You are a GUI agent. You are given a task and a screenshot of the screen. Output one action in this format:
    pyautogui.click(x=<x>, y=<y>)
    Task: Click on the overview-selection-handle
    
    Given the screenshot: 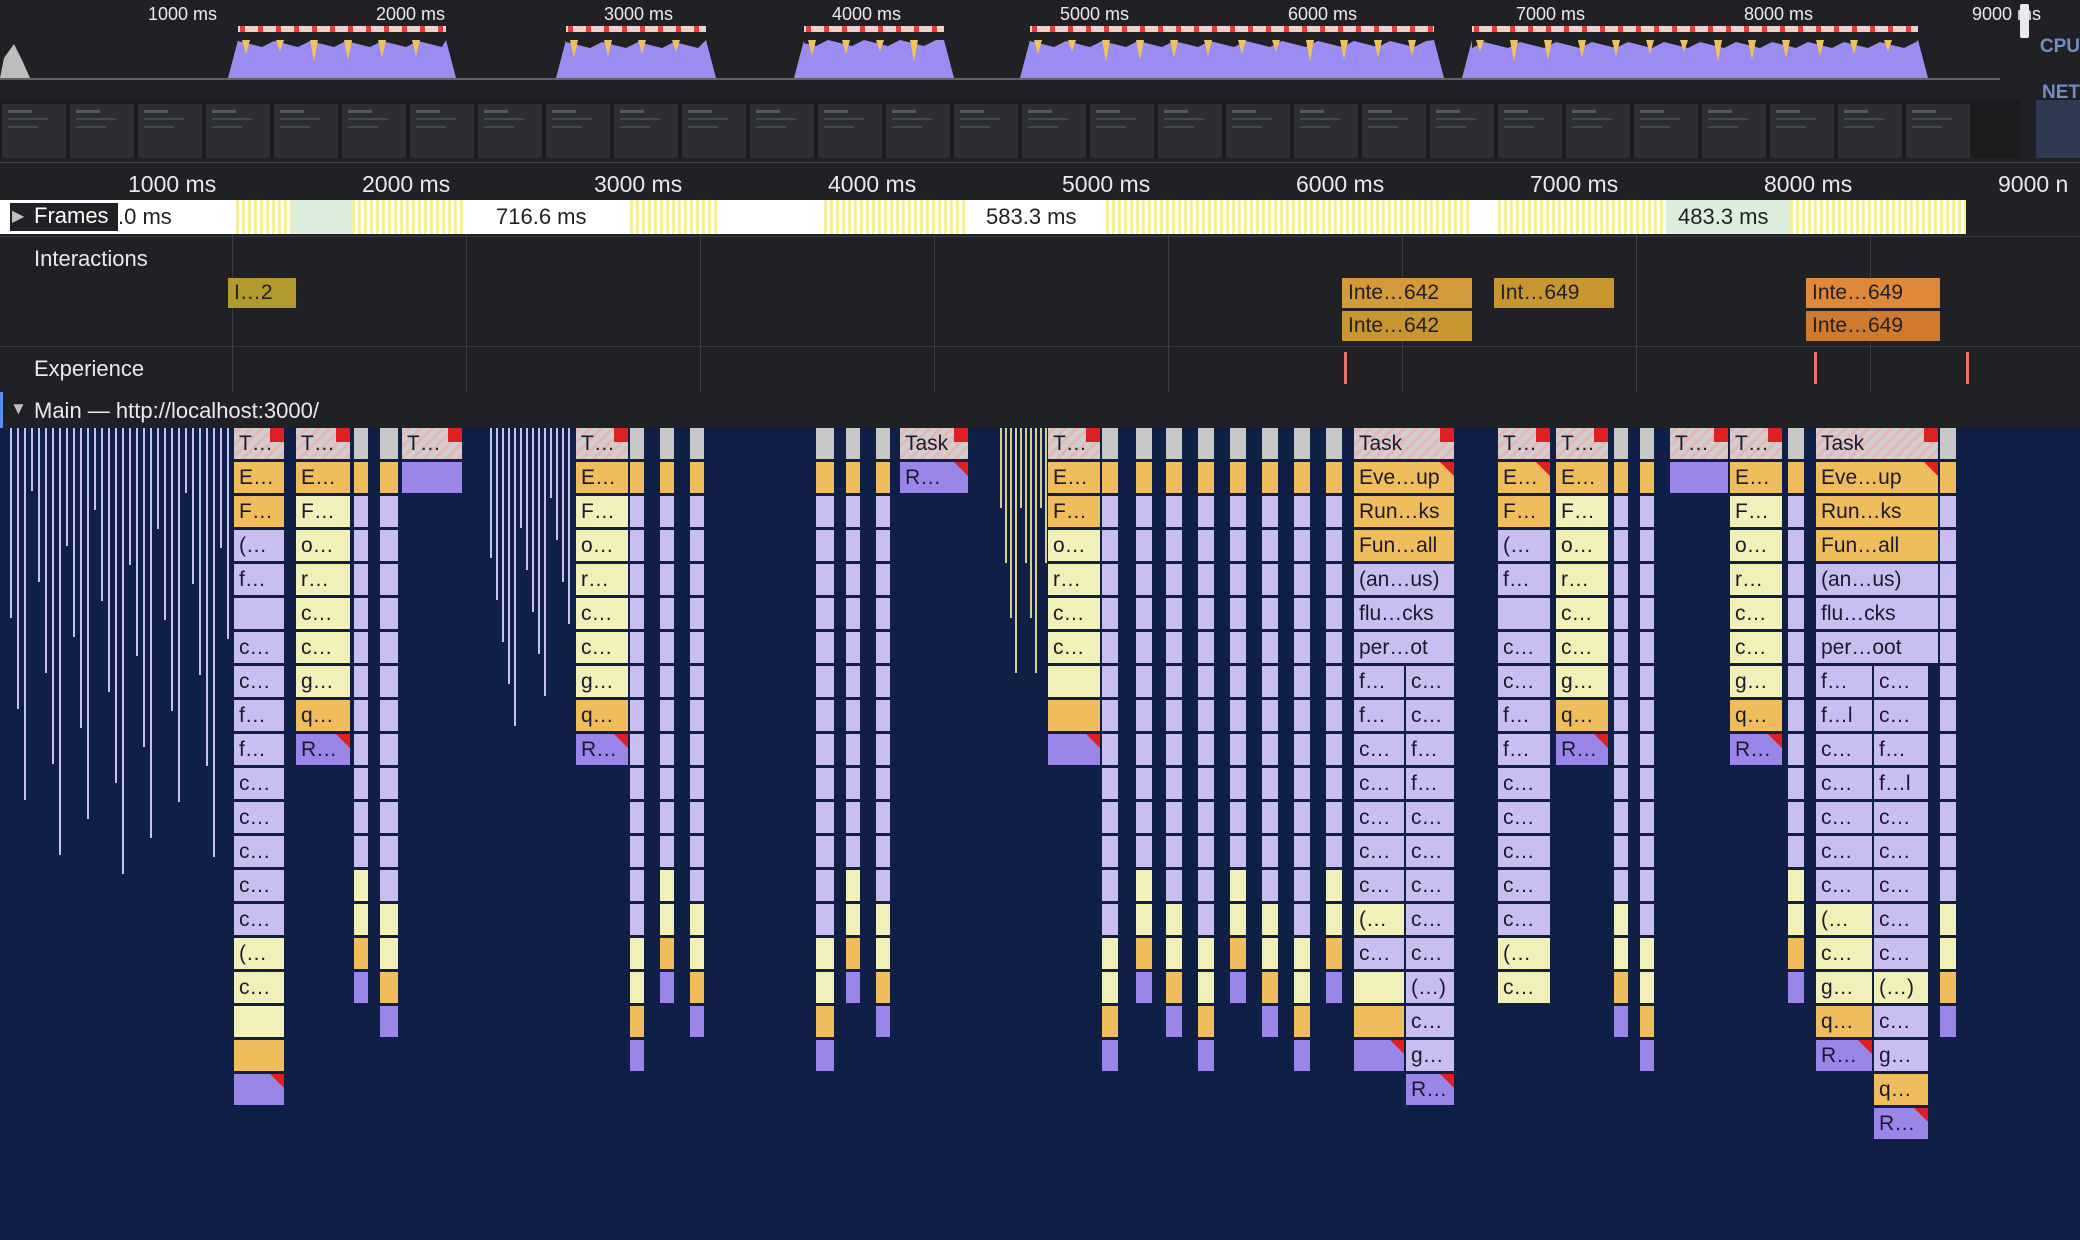 What is the action you would take?
    pyautogui.click(x=2024, y=21)
    